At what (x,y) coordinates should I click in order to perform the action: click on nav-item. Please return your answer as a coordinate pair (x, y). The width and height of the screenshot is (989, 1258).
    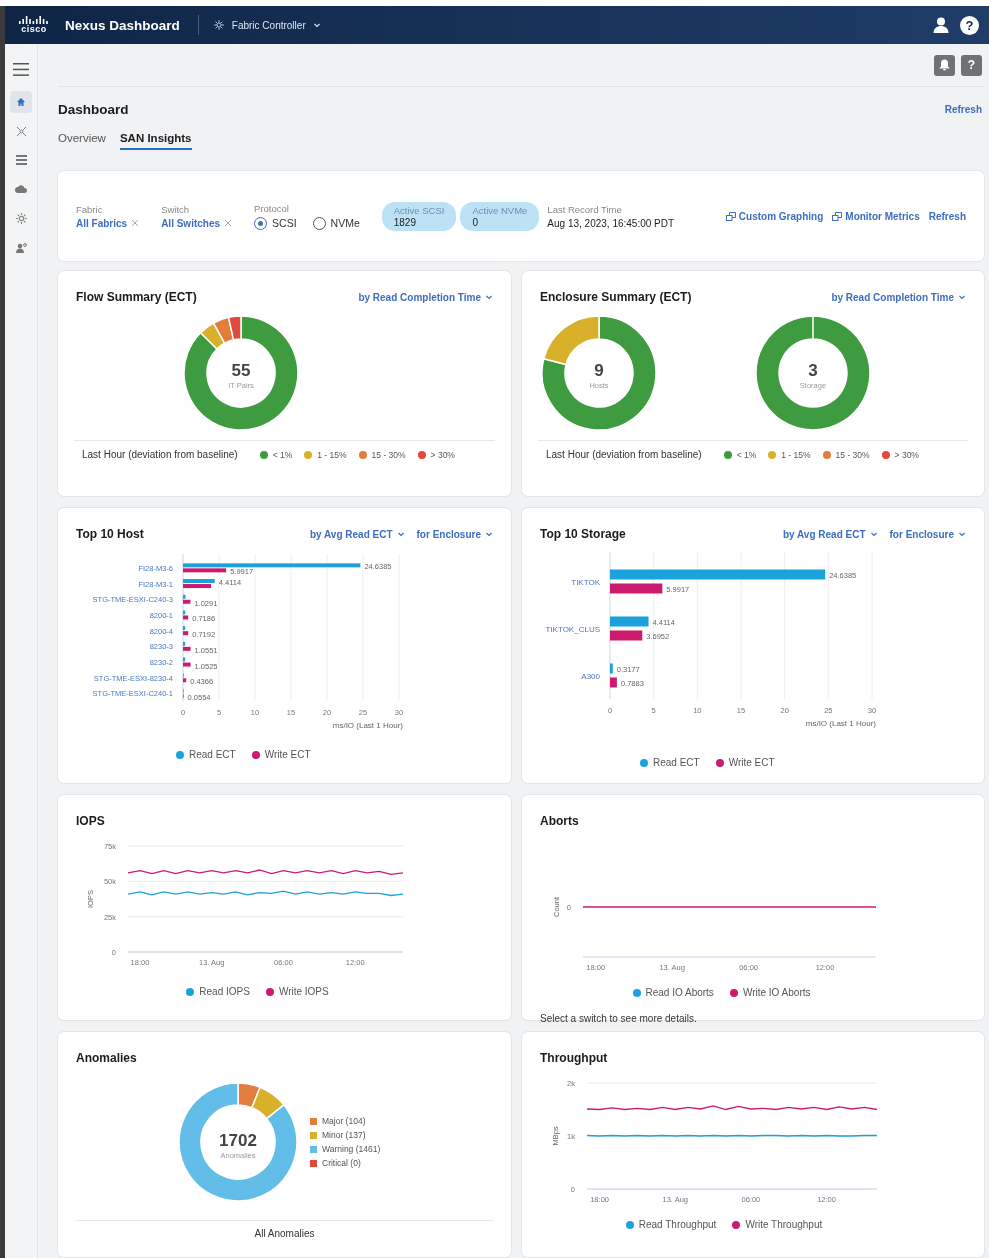
    Looking at the image, I should click on (21, 102).